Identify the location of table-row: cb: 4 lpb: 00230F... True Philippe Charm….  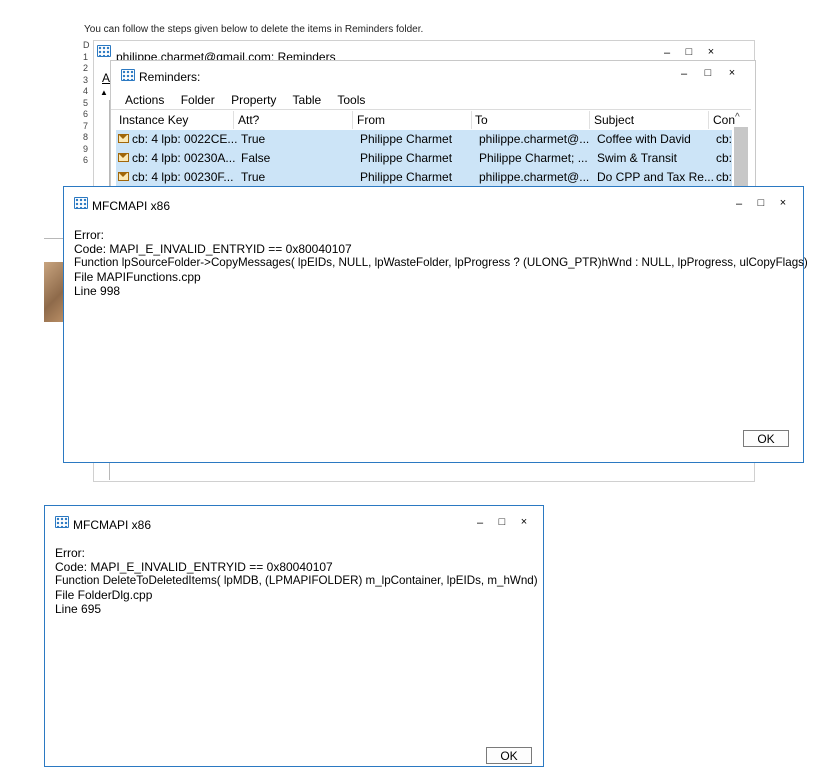
(424, 177).